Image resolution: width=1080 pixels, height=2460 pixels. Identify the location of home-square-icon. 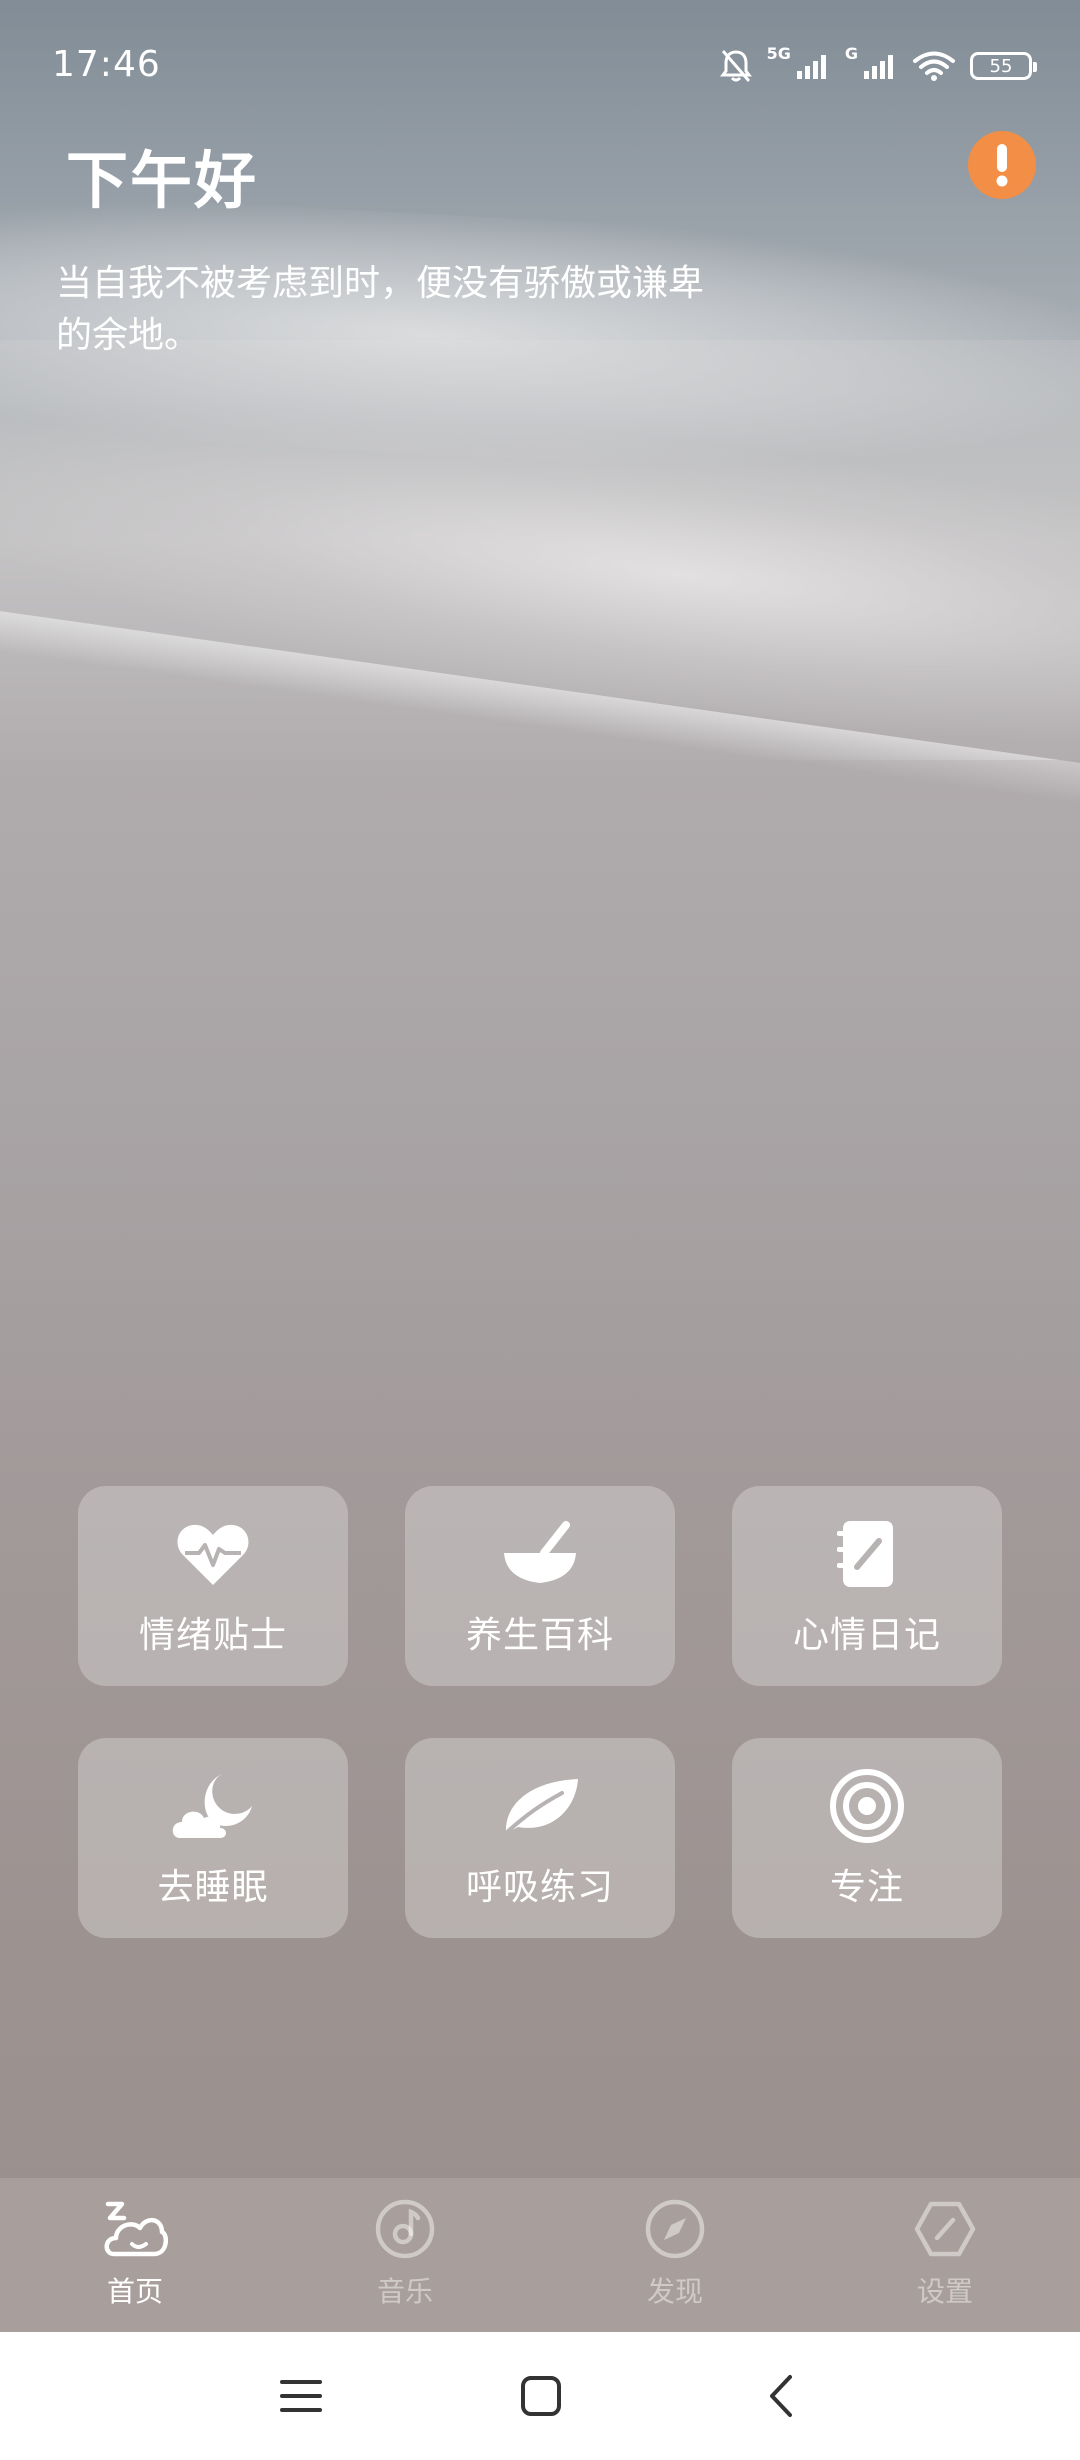
(541, 2396).